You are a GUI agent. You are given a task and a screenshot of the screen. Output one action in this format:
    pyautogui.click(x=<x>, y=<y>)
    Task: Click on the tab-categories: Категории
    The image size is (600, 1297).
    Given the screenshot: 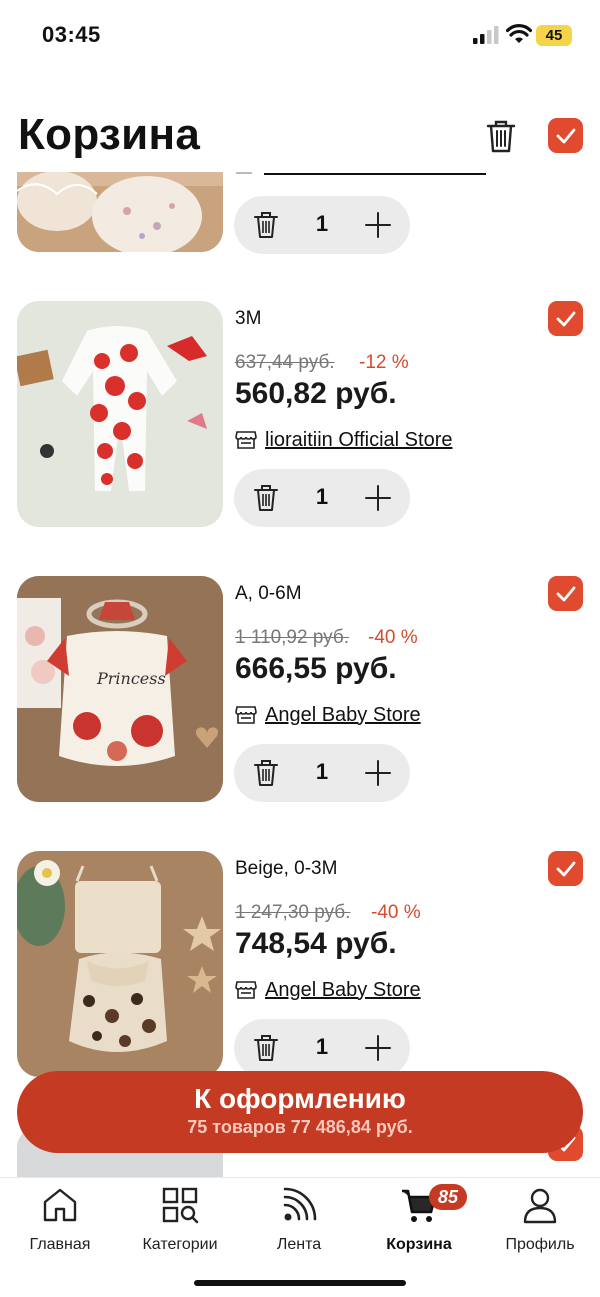 What is the action you would take?
    pyautogui.click(x=180, y=1221)
    